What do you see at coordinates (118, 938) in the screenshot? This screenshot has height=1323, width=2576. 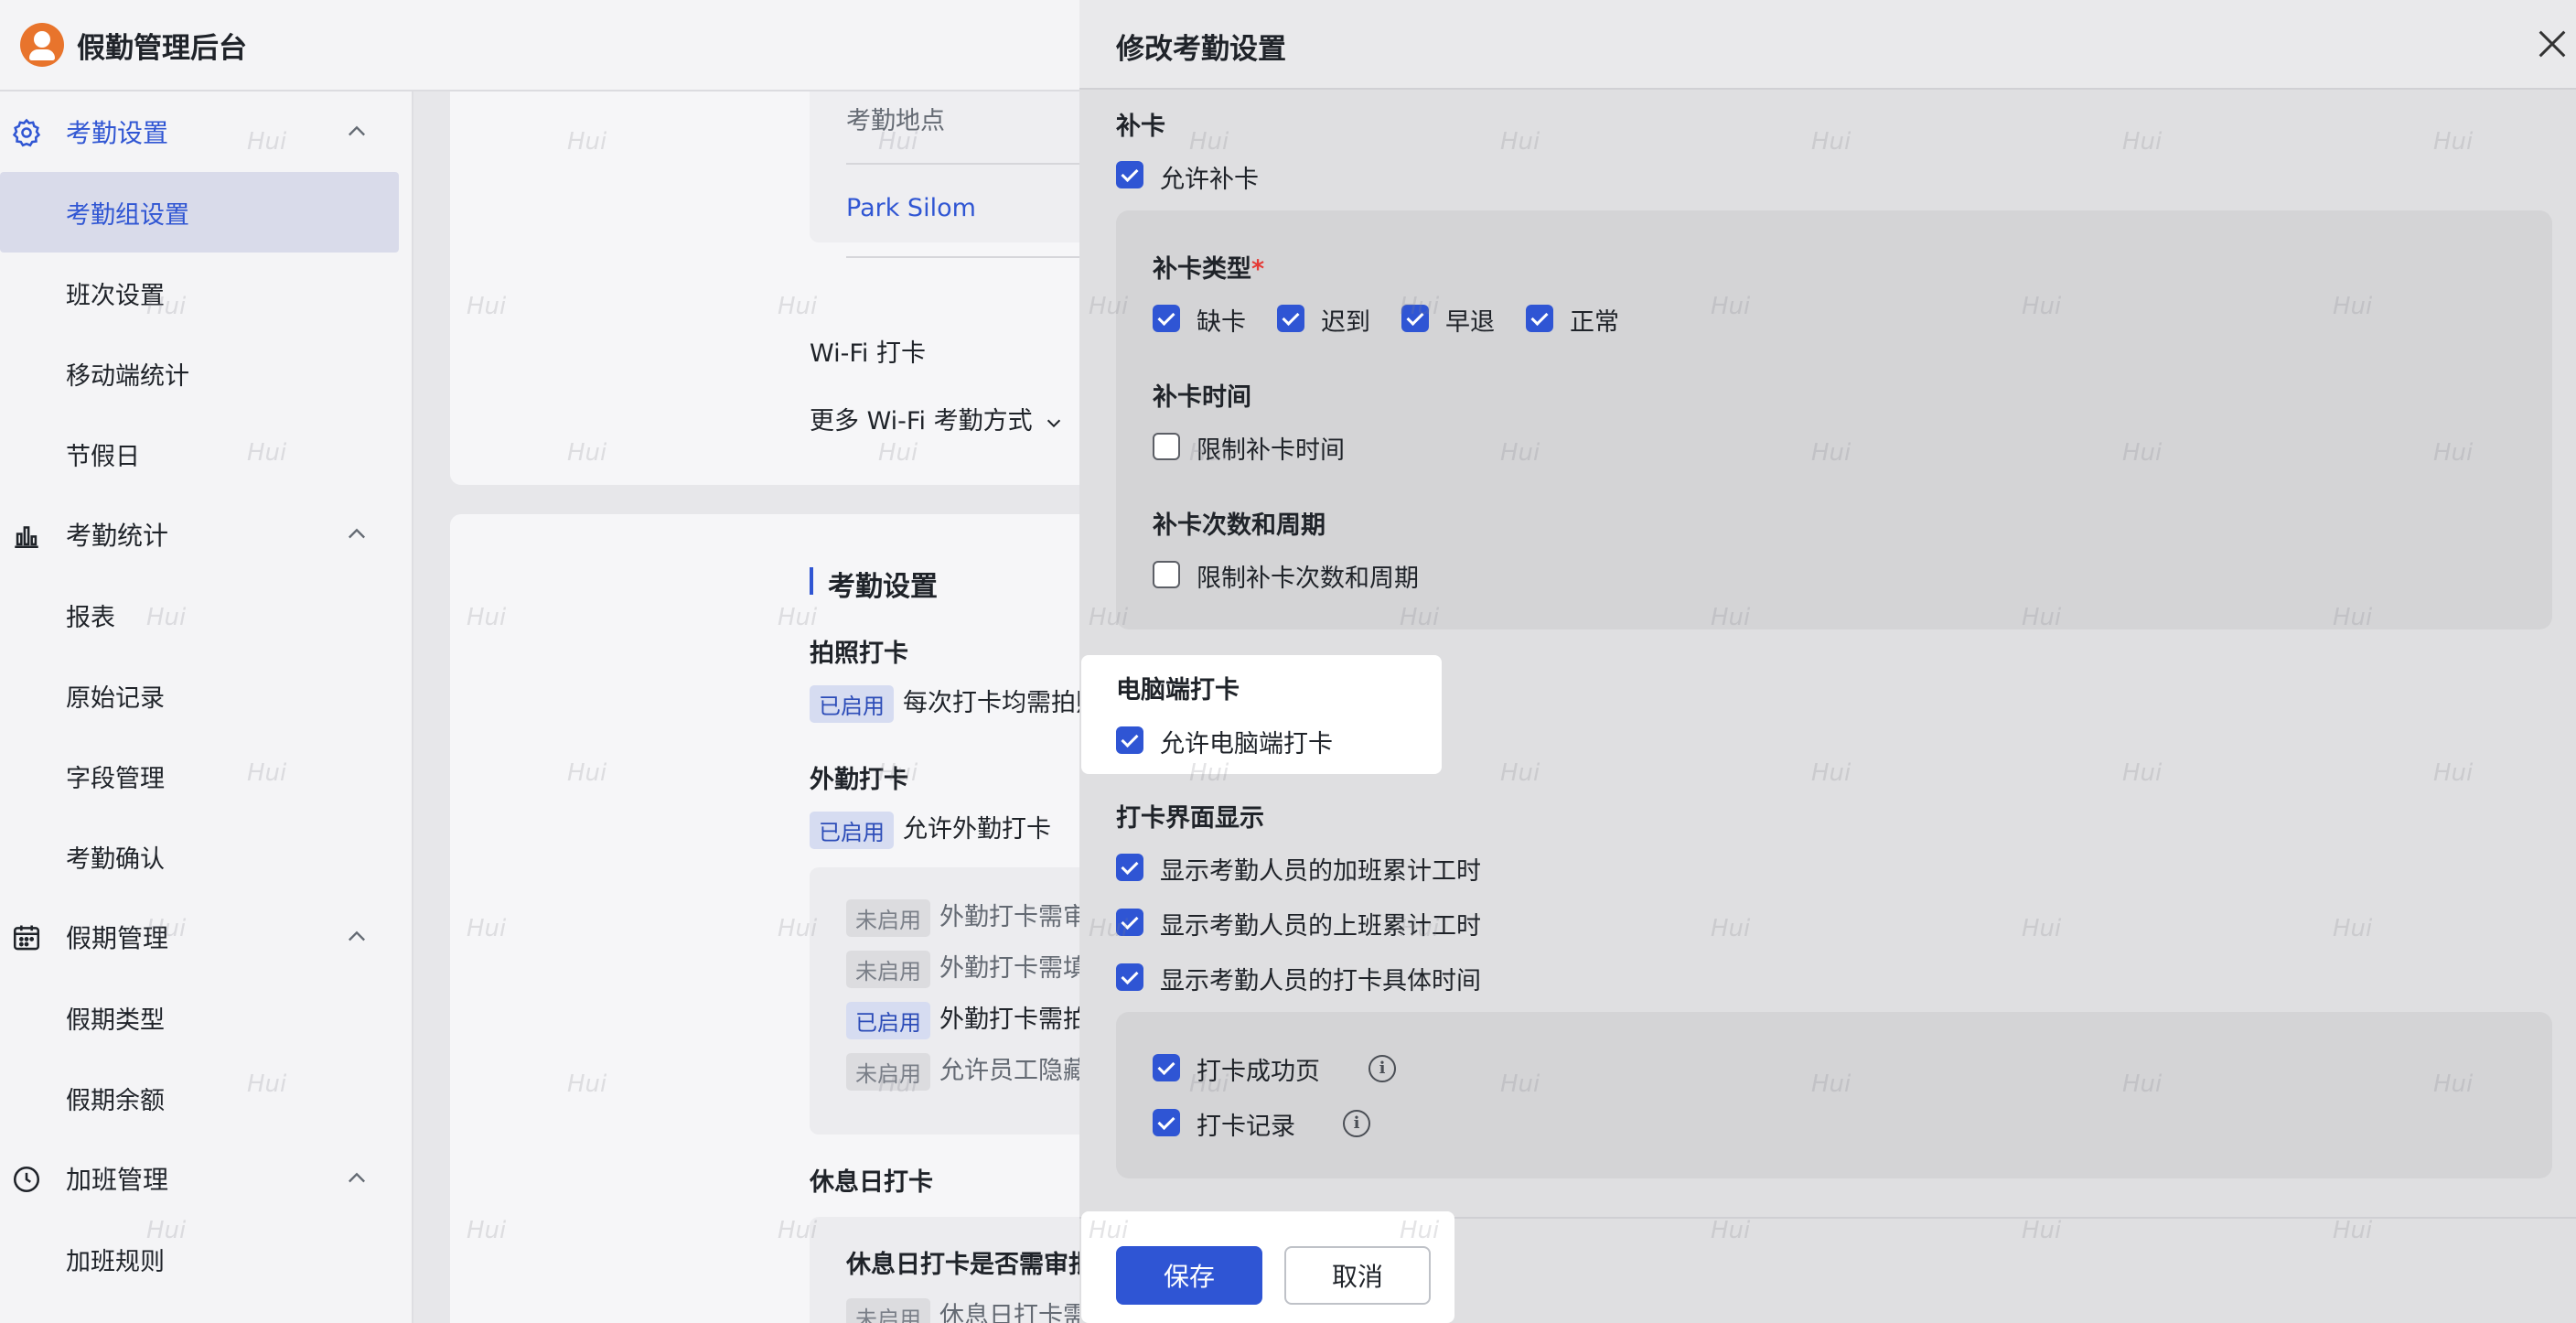 I see `sidebar-group-label: 假期管理` at bounding box center [118, 938].